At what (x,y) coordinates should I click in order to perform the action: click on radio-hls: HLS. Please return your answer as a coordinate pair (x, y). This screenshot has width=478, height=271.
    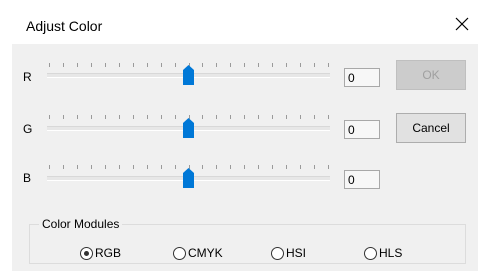
    Looking at the image, I should click on (383, 253).